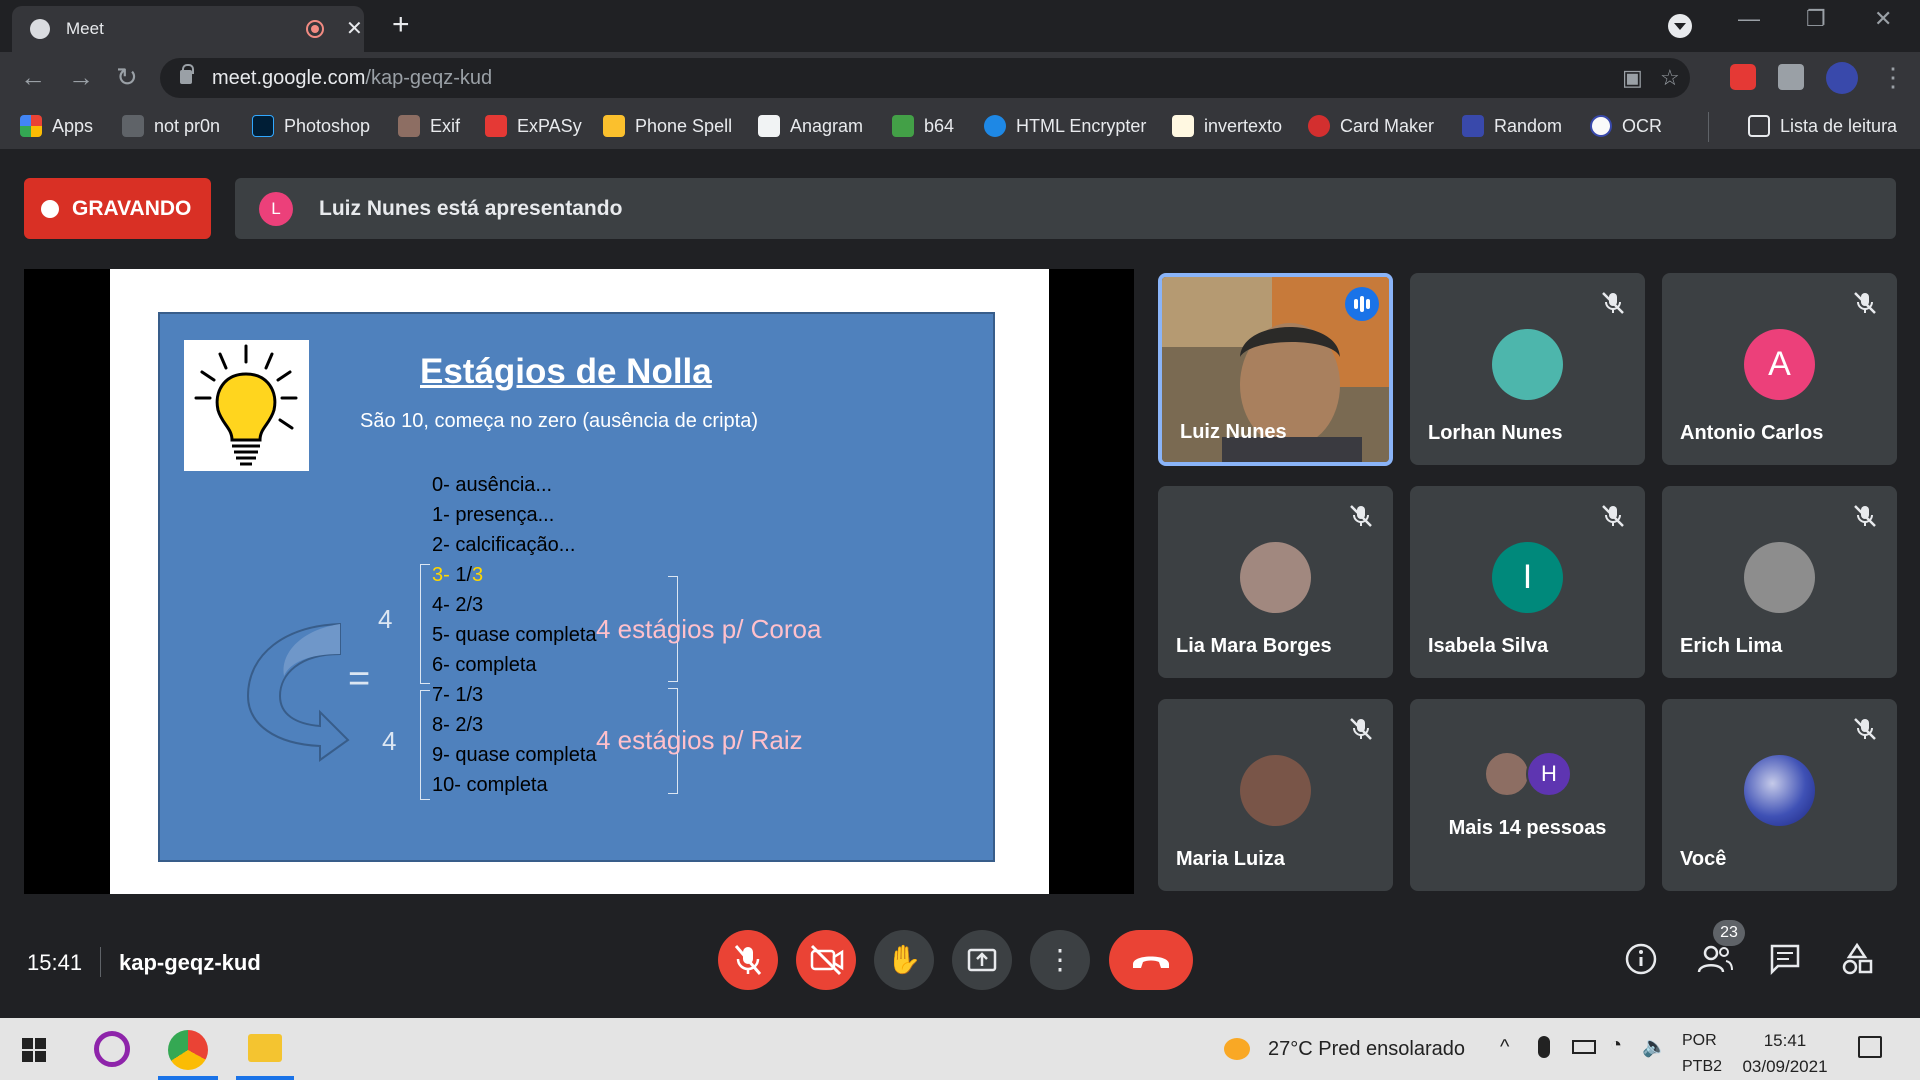 The height and width of the screenshot is (1080, 1920). What do you see at coordinates (1254, 646) in the screenshot?
I see `participant-name: Lia Mara Borges` at bounding box center [1254, 646].